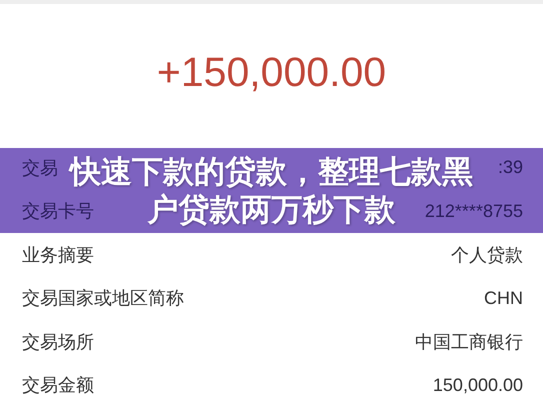 This screenshot has height=408, width=543. Describe the element at coordinates (58, 255) in the screenshot. I see `row-label: 业务摘要` at that location.